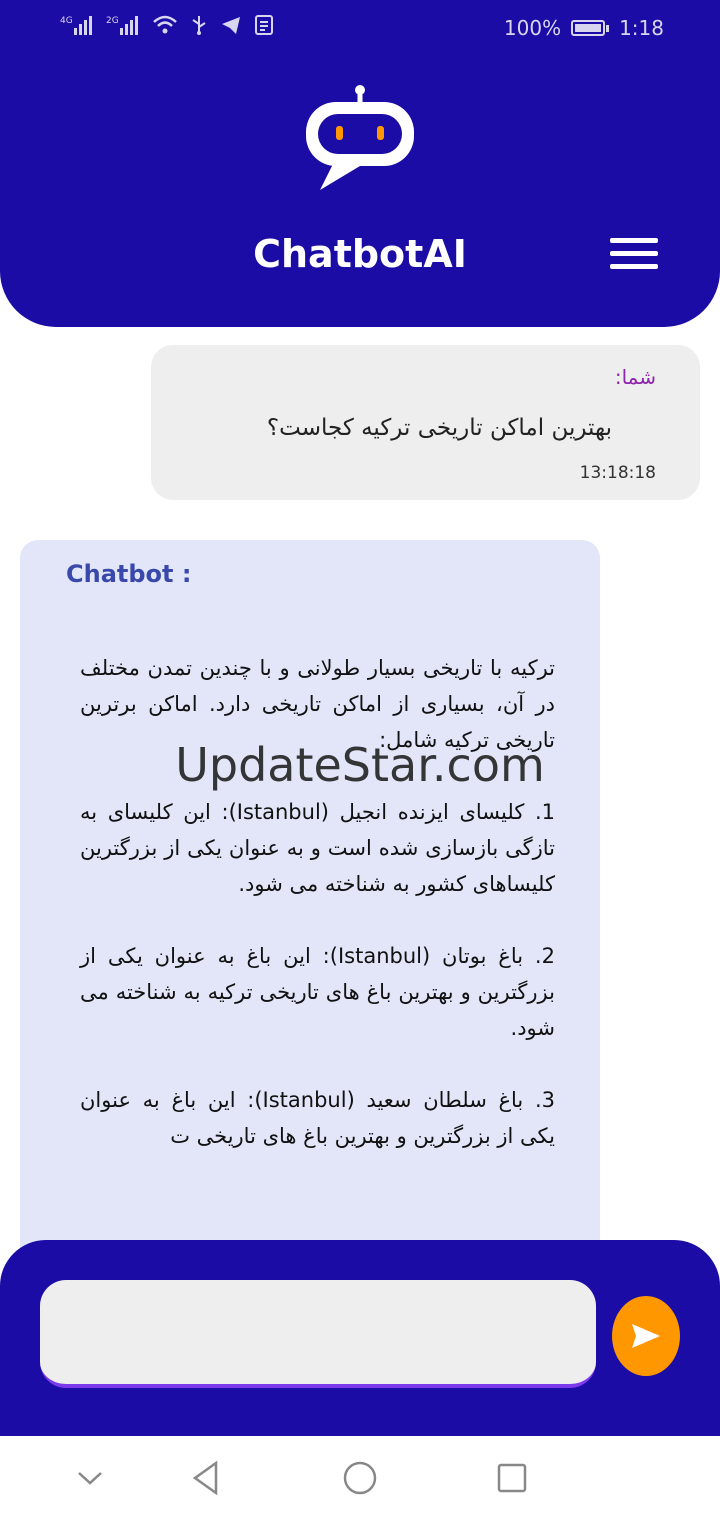 The image size is (720, 1520). I want to click on send-button, so click(646, 1336).